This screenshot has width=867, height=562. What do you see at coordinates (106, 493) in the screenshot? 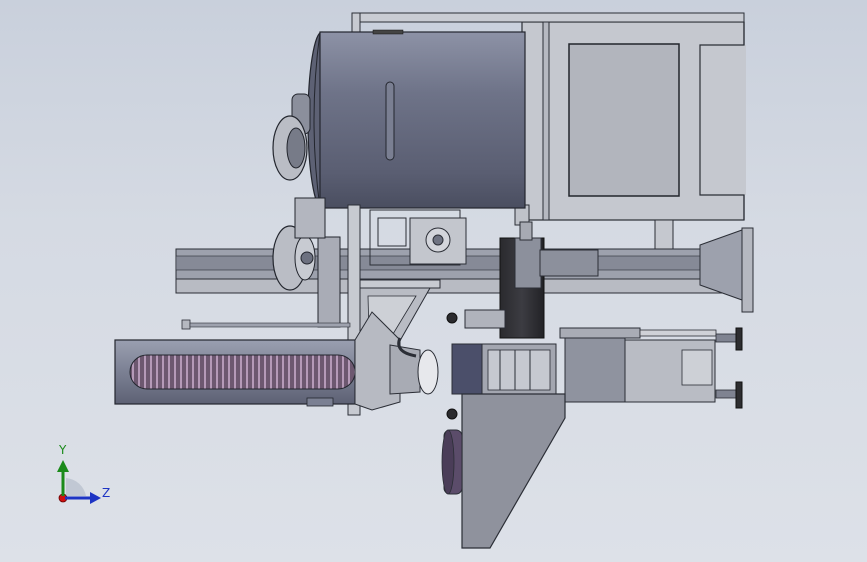
I see `z-axis-label: Z` at bounding box center [106, 493].